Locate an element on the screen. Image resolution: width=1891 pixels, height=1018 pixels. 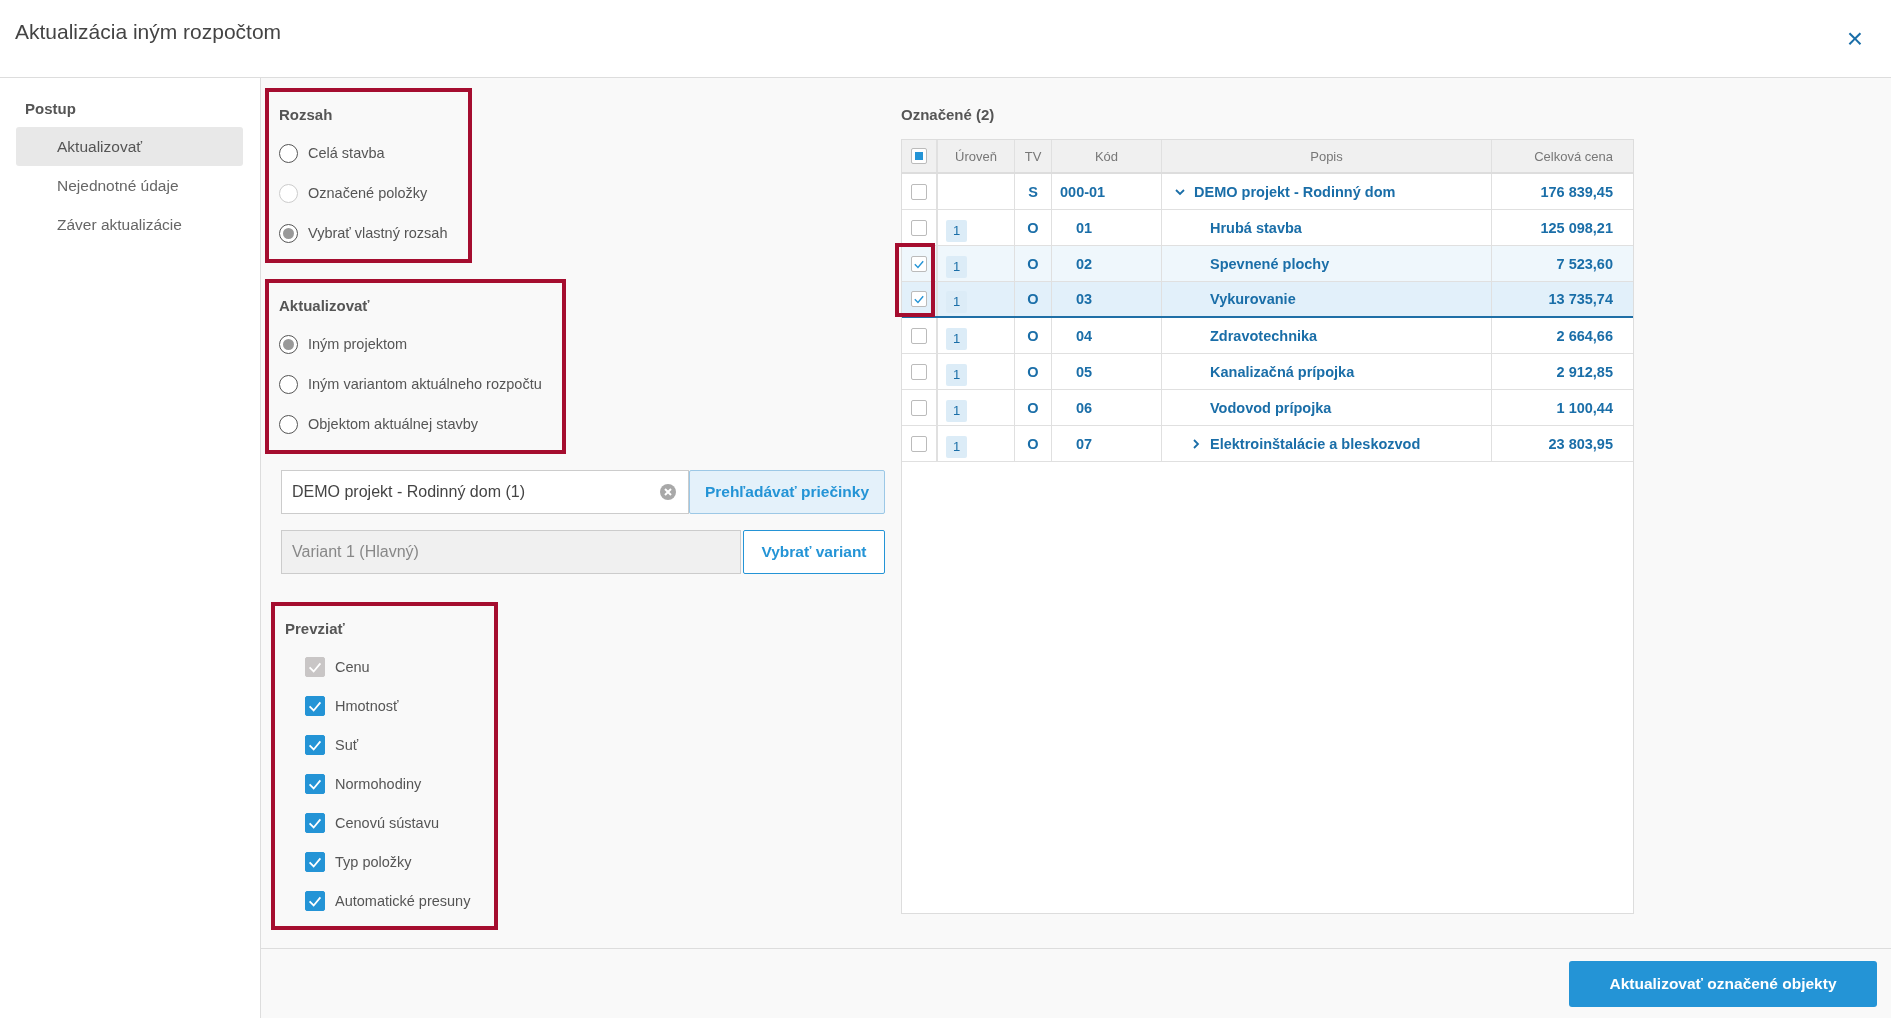
option-label: Hmotnosť is located at coordinates (367, 705).